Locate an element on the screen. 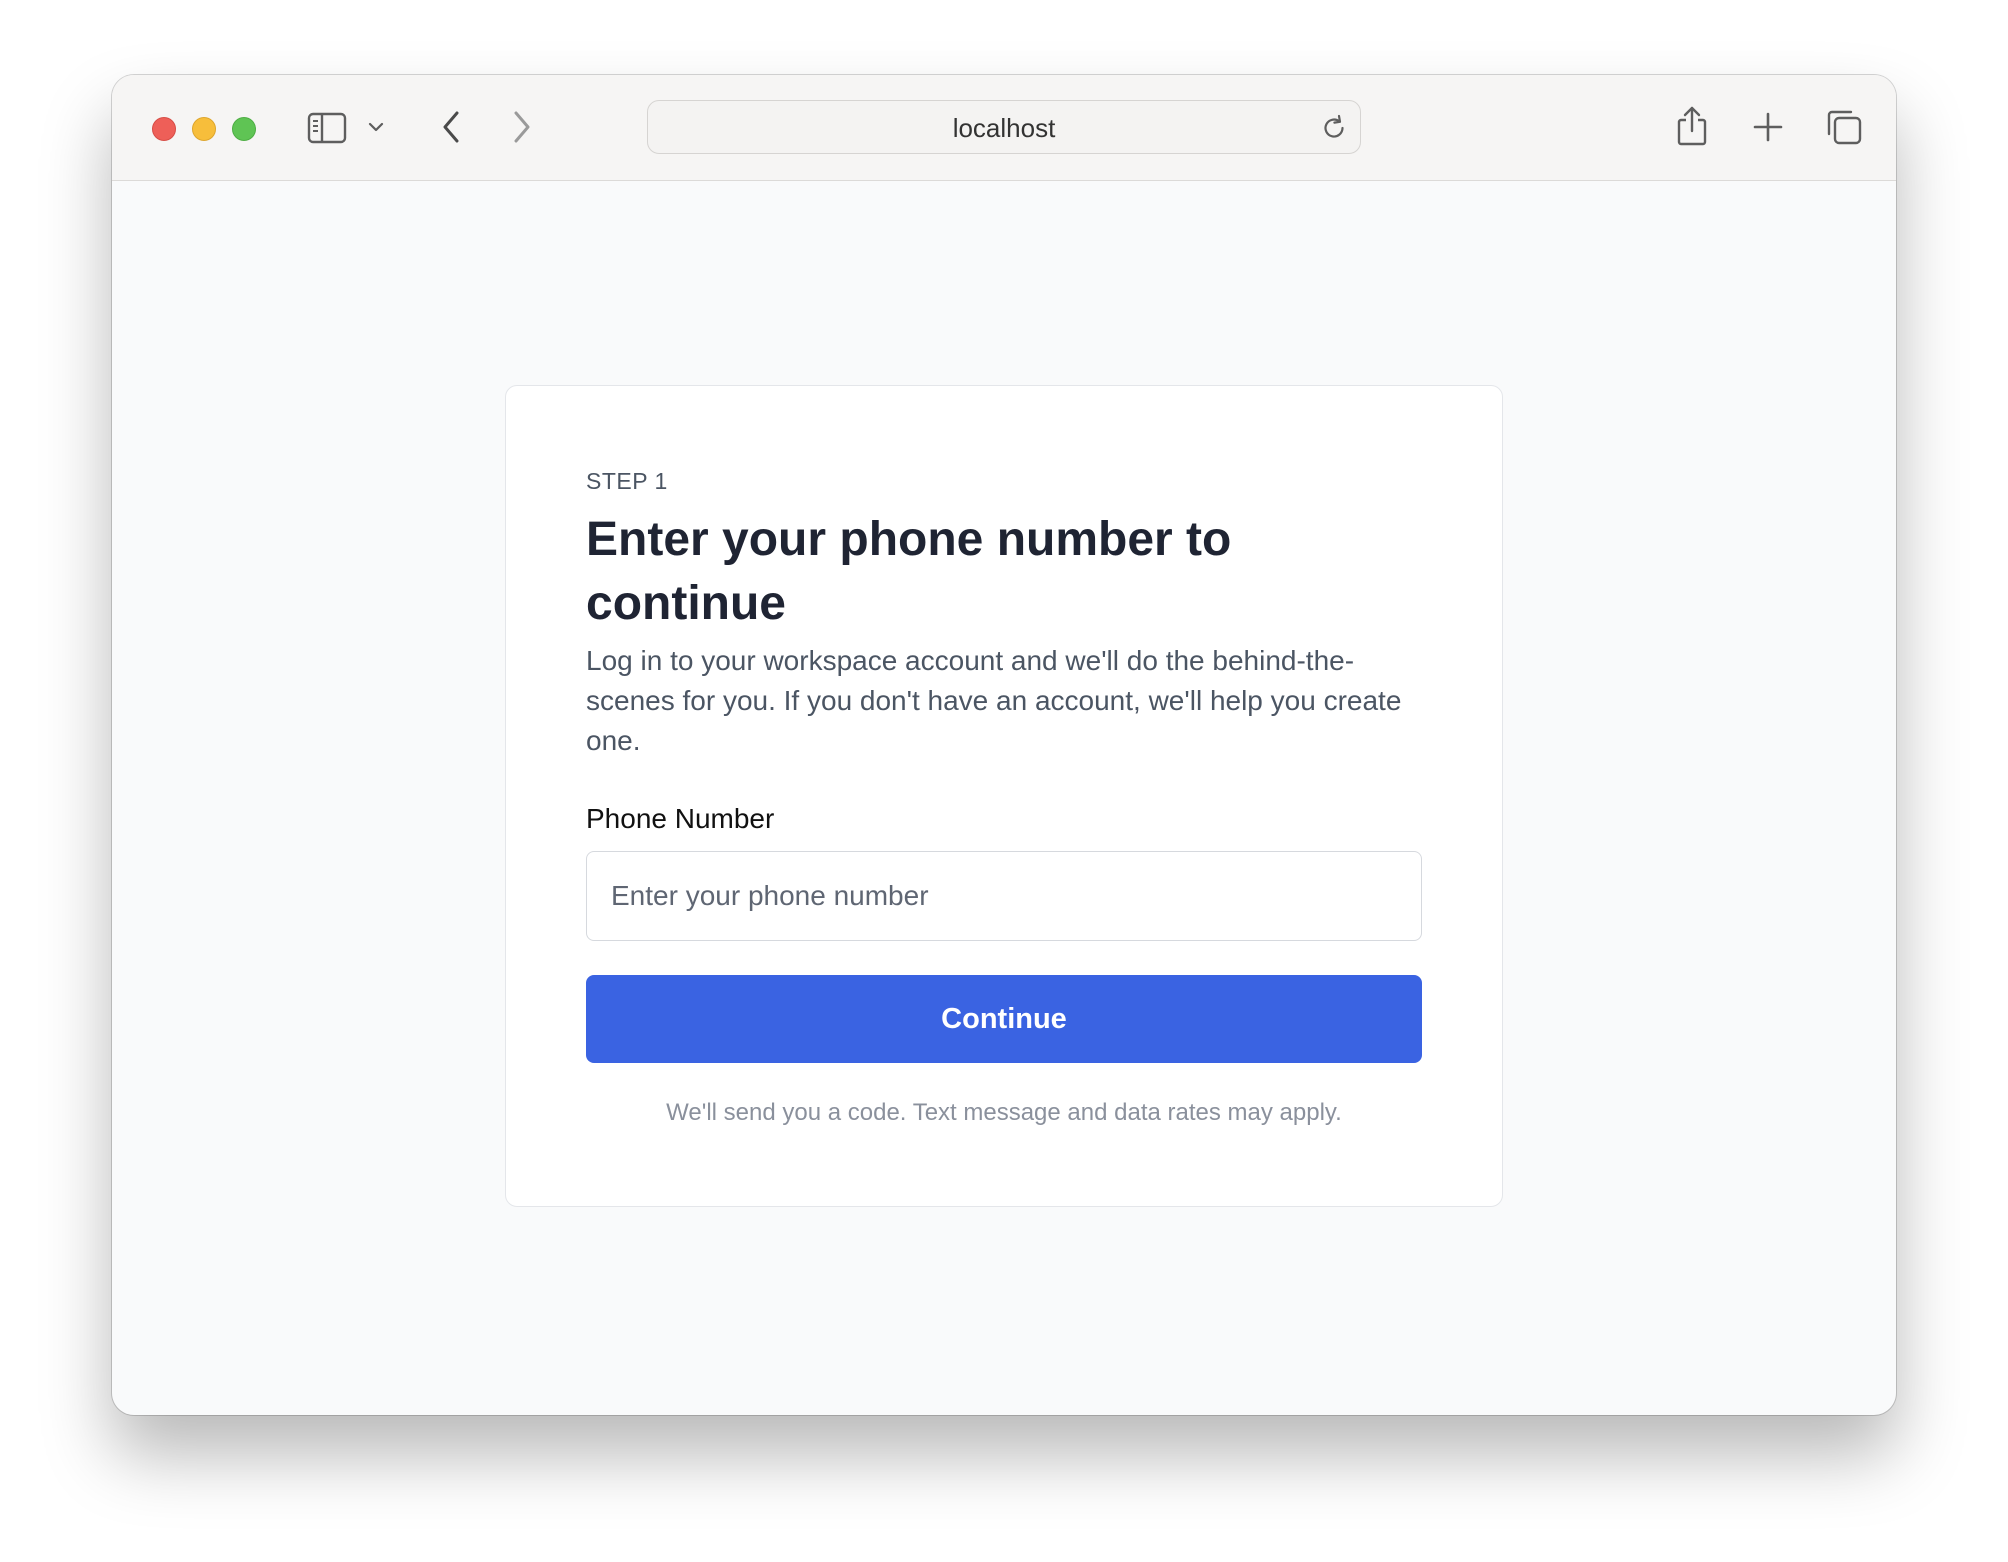  plus-icon is located at coordinates (1768, 127).